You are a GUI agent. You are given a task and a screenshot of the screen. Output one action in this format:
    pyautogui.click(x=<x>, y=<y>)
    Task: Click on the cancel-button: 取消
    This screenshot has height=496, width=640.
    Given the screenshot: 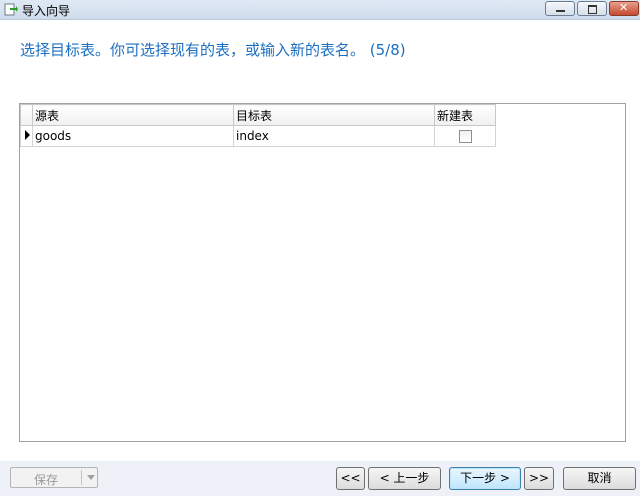 What is the action you would take?
    pyautogui.click(x=599, y=478)
    